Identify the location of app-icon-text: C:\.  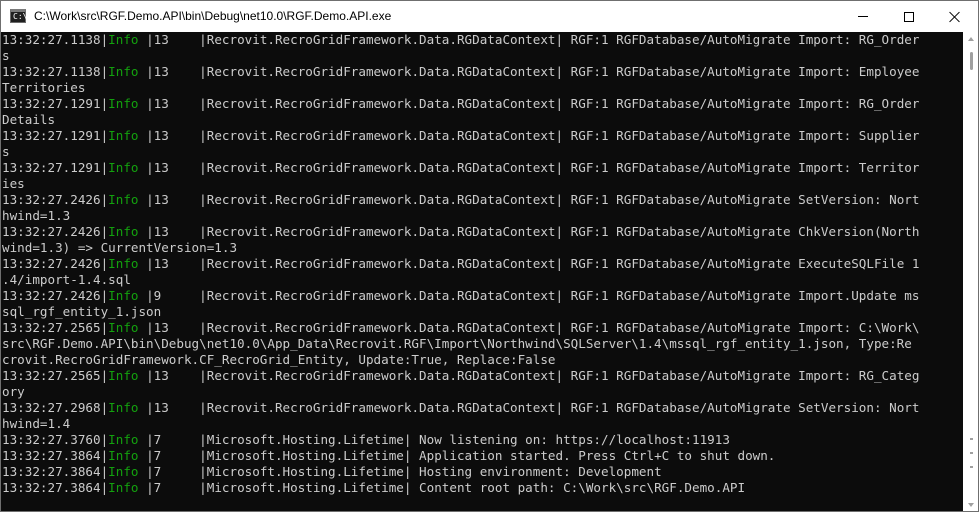
(20, 16).